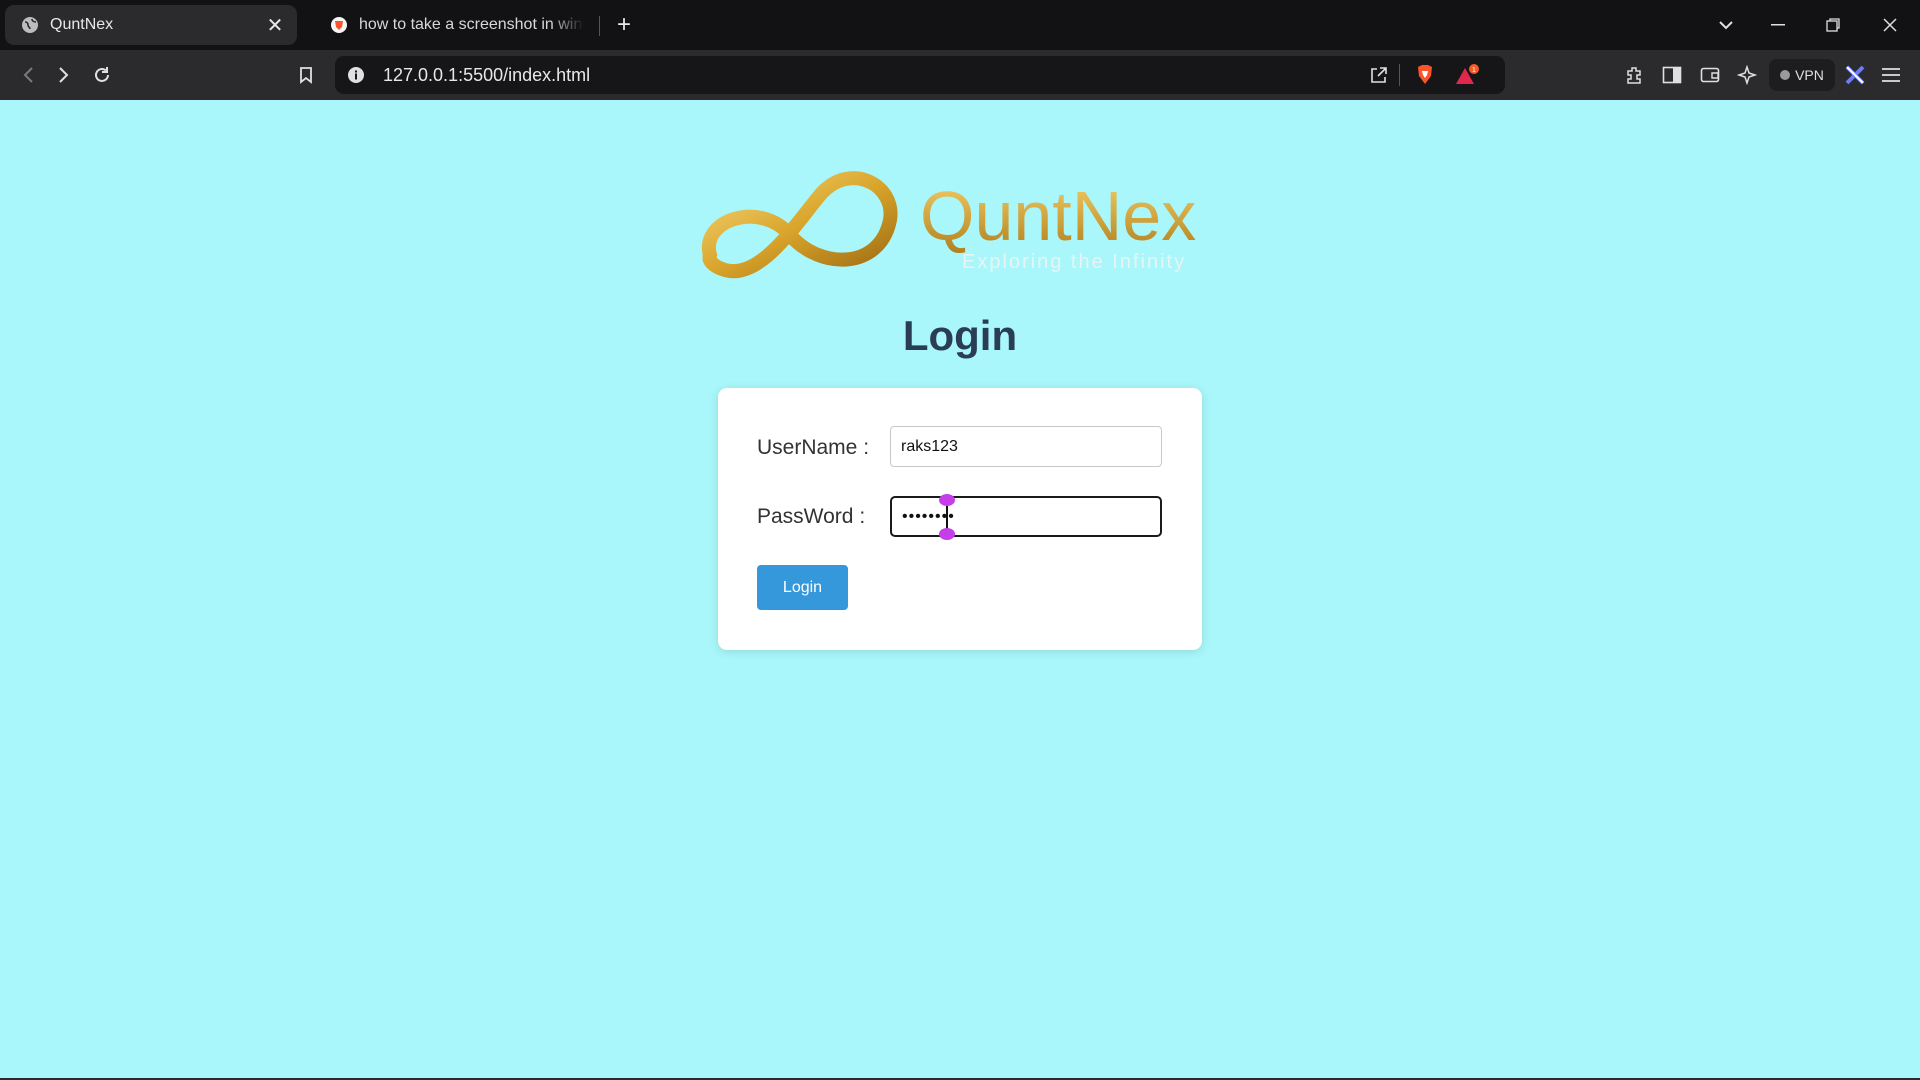 This screenshot has height=1080, width=1920. What do you see at coordinates (339, 25) in the screenshot?
I see `brave-icon` at bounding box center [339, 25].